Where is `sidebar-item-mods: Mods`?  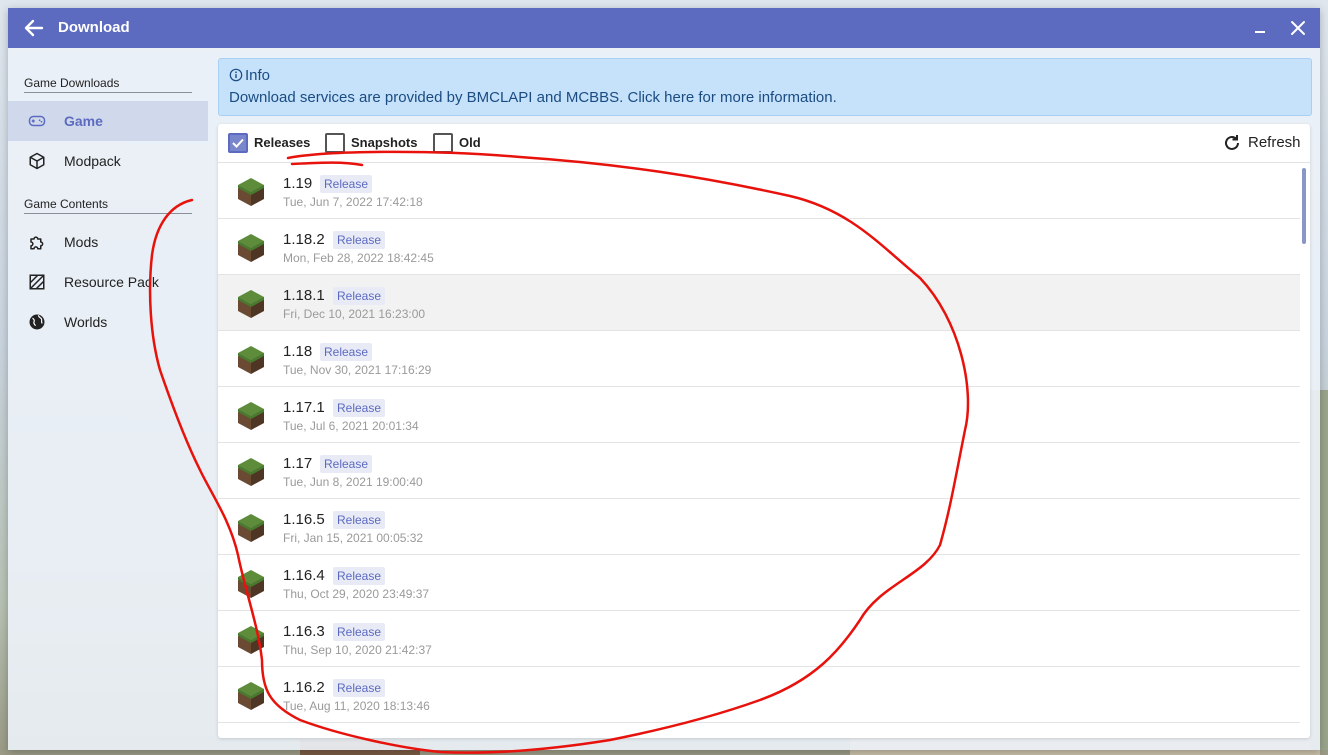
sidebar-item-mods: Mods is located at coordinates (108, 242).